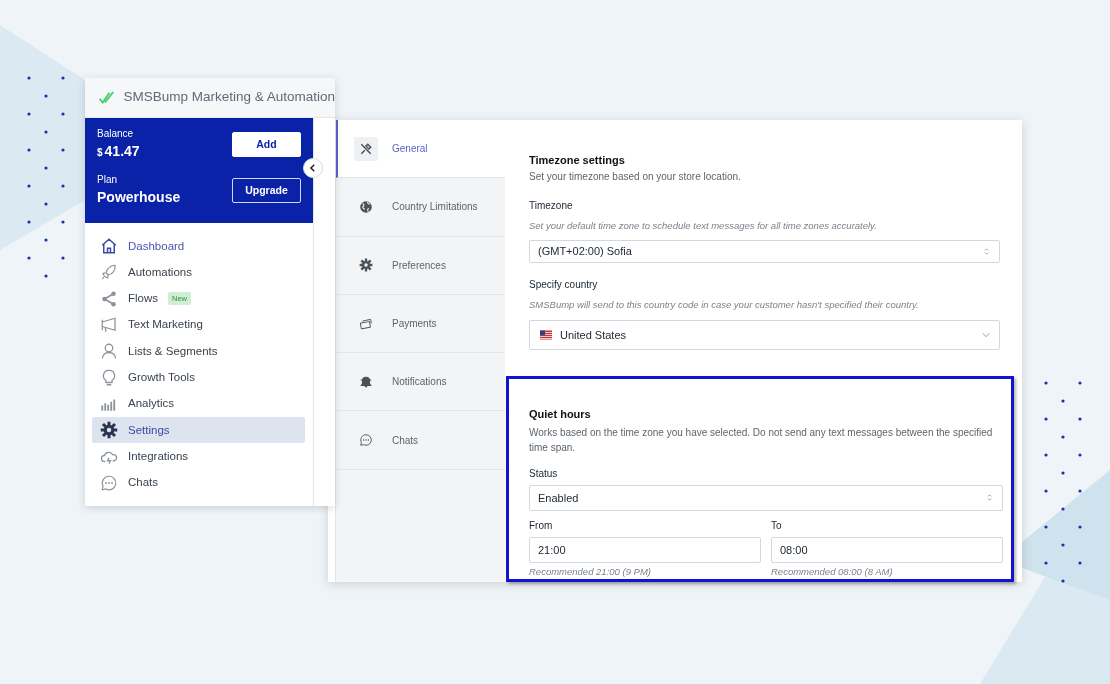 The height and width of the screenshot is (684, 1110). What do you see at coordinates (420, 207) in the screenshot?
I see `settings-tab: Country Limitations` at bounding box center [420, 207].